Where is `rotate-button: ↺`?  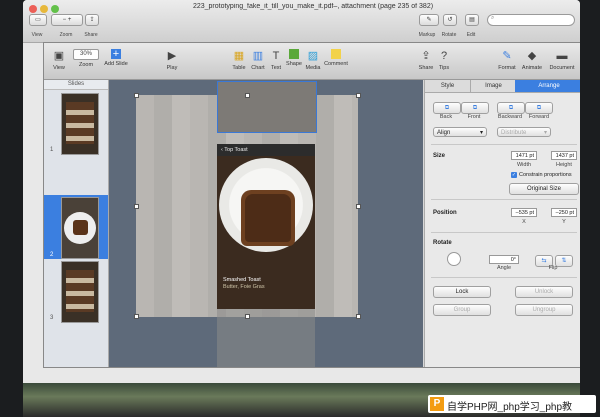 rotate-button: ↺ is located at coordinates (450, 20).